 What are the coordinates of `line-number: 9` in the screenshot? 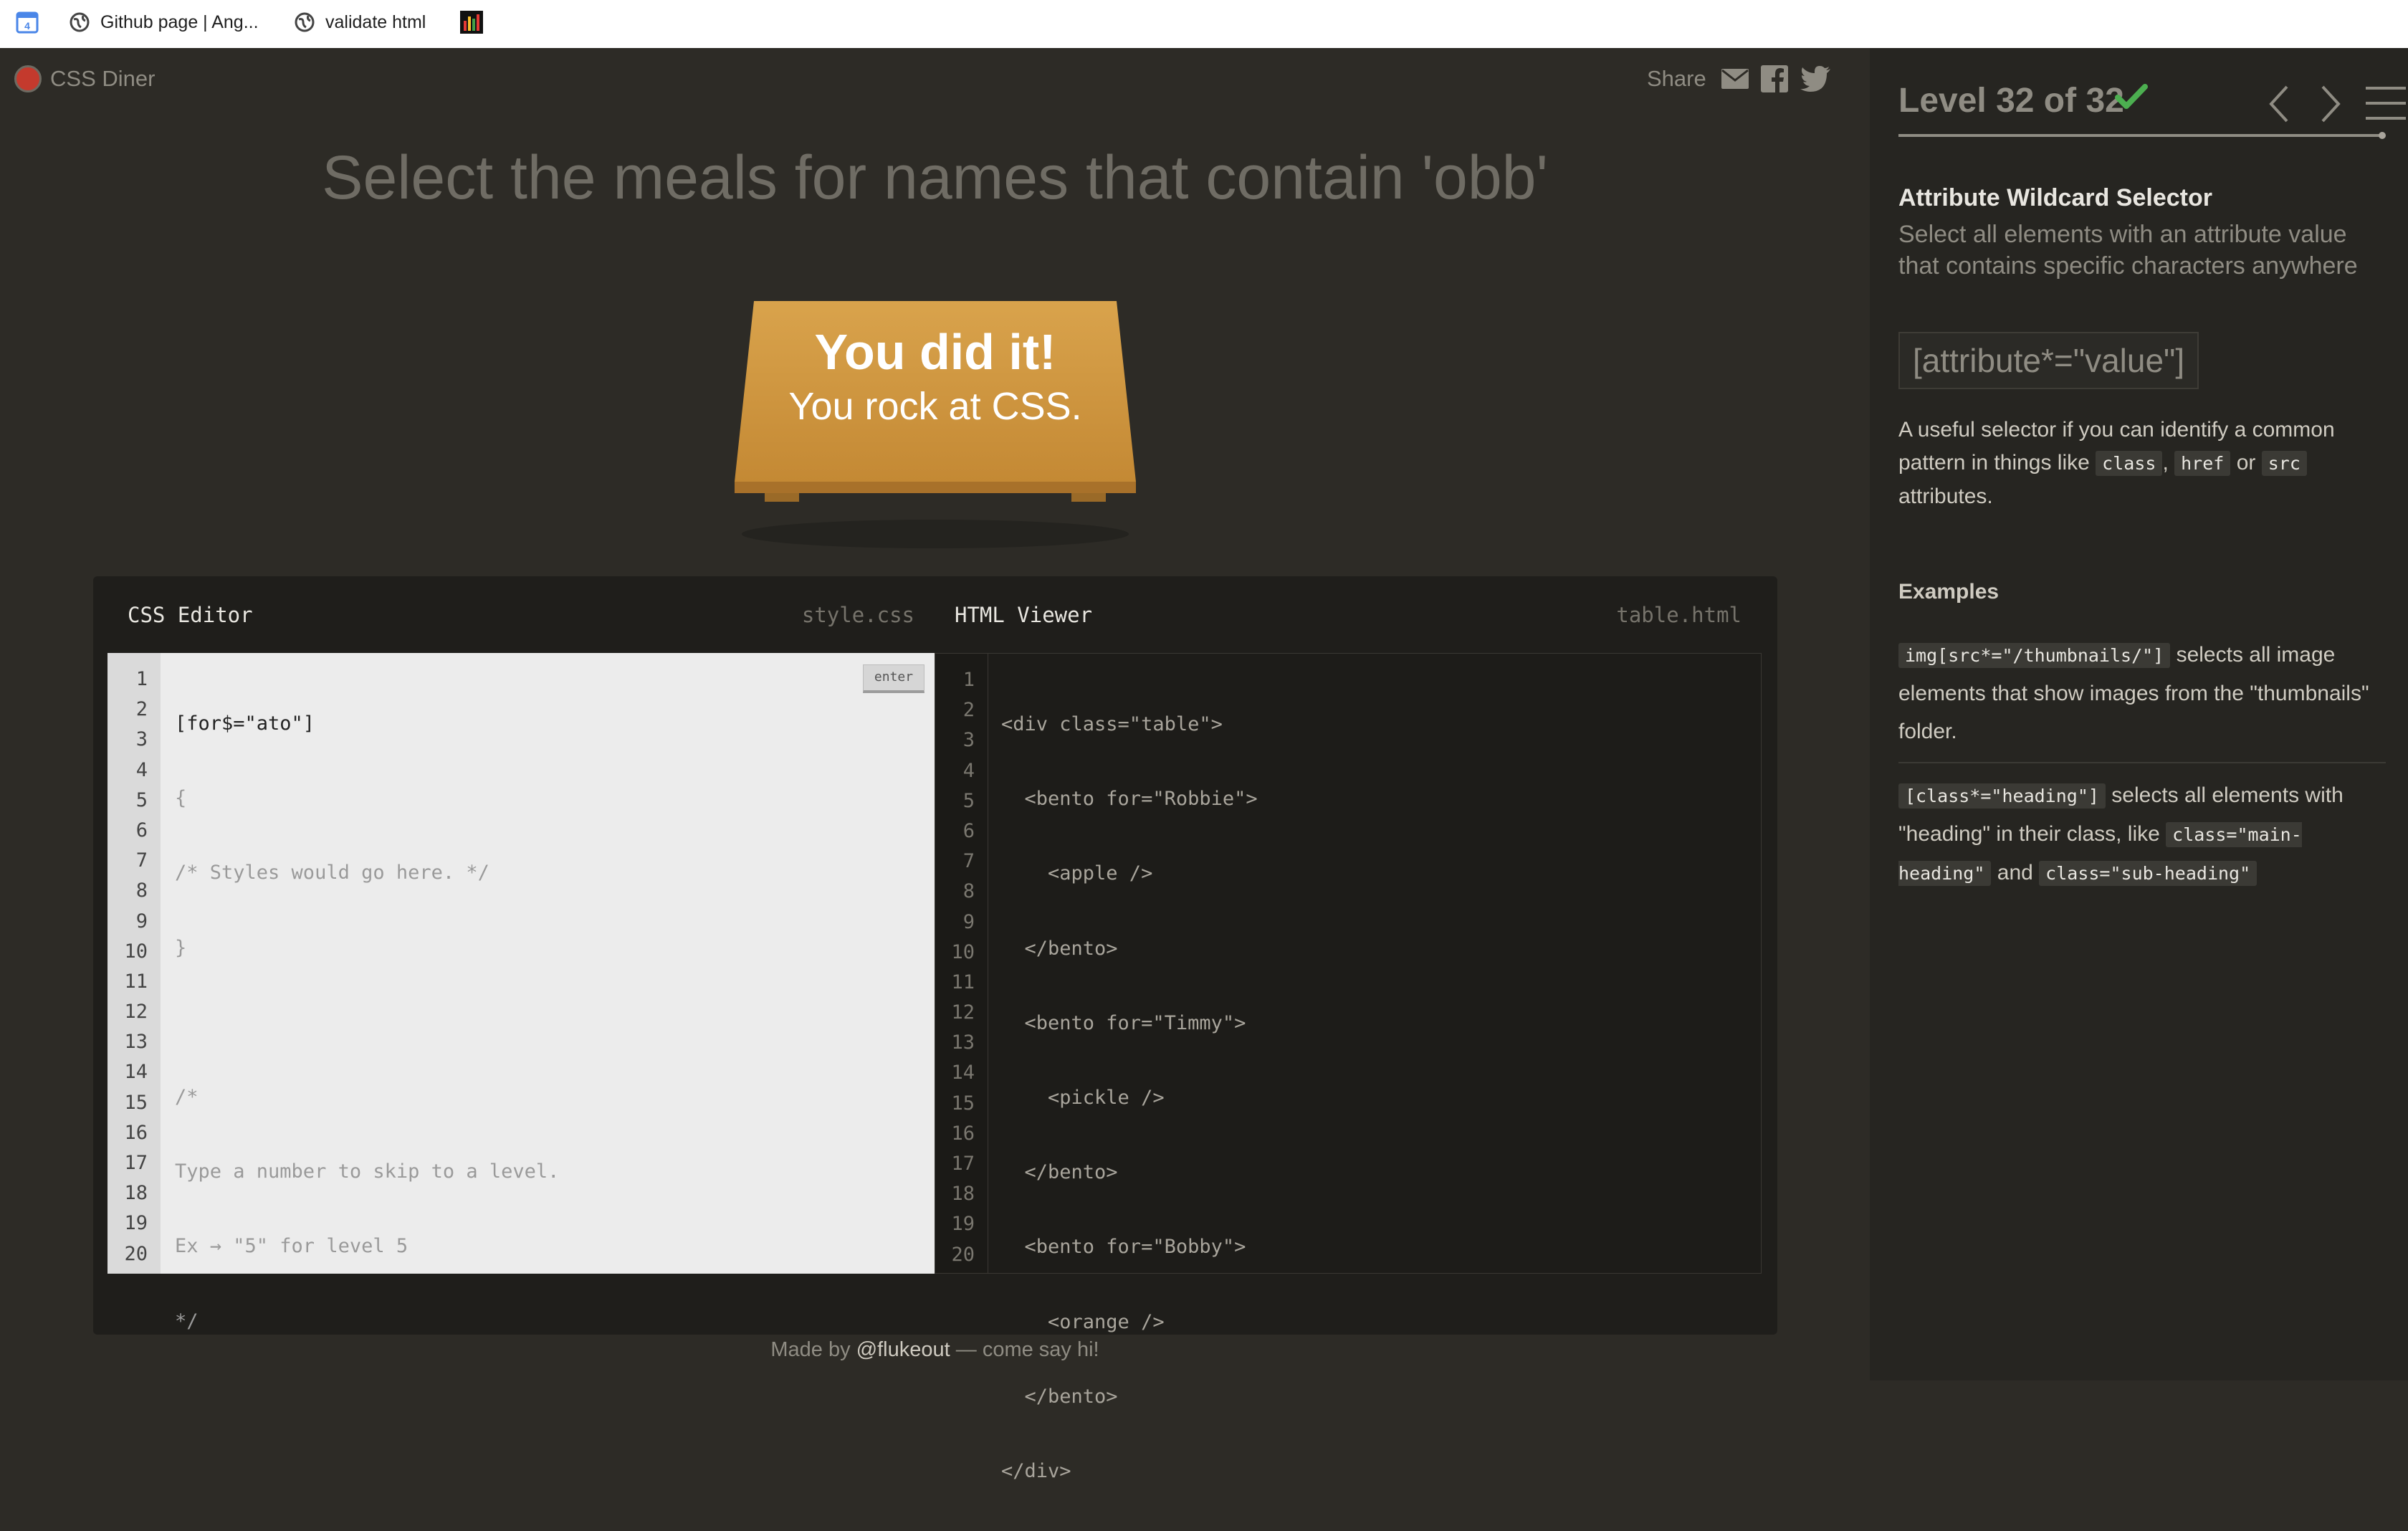 It's located at (969, 922).